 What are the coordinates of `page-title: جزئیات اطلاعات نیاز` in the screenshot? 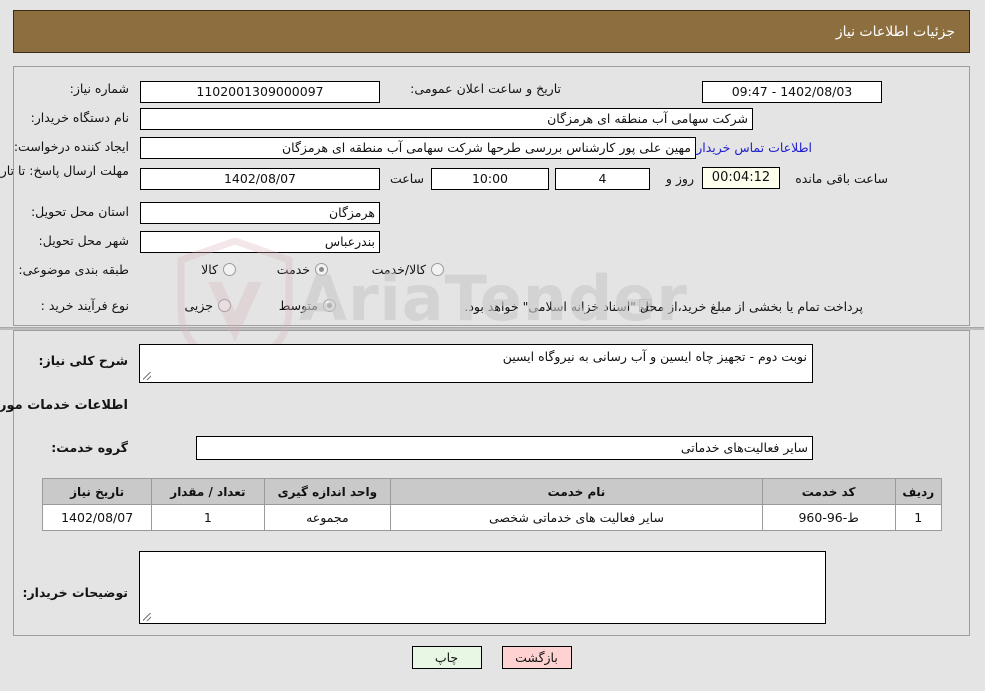 It's located at (896, 31).